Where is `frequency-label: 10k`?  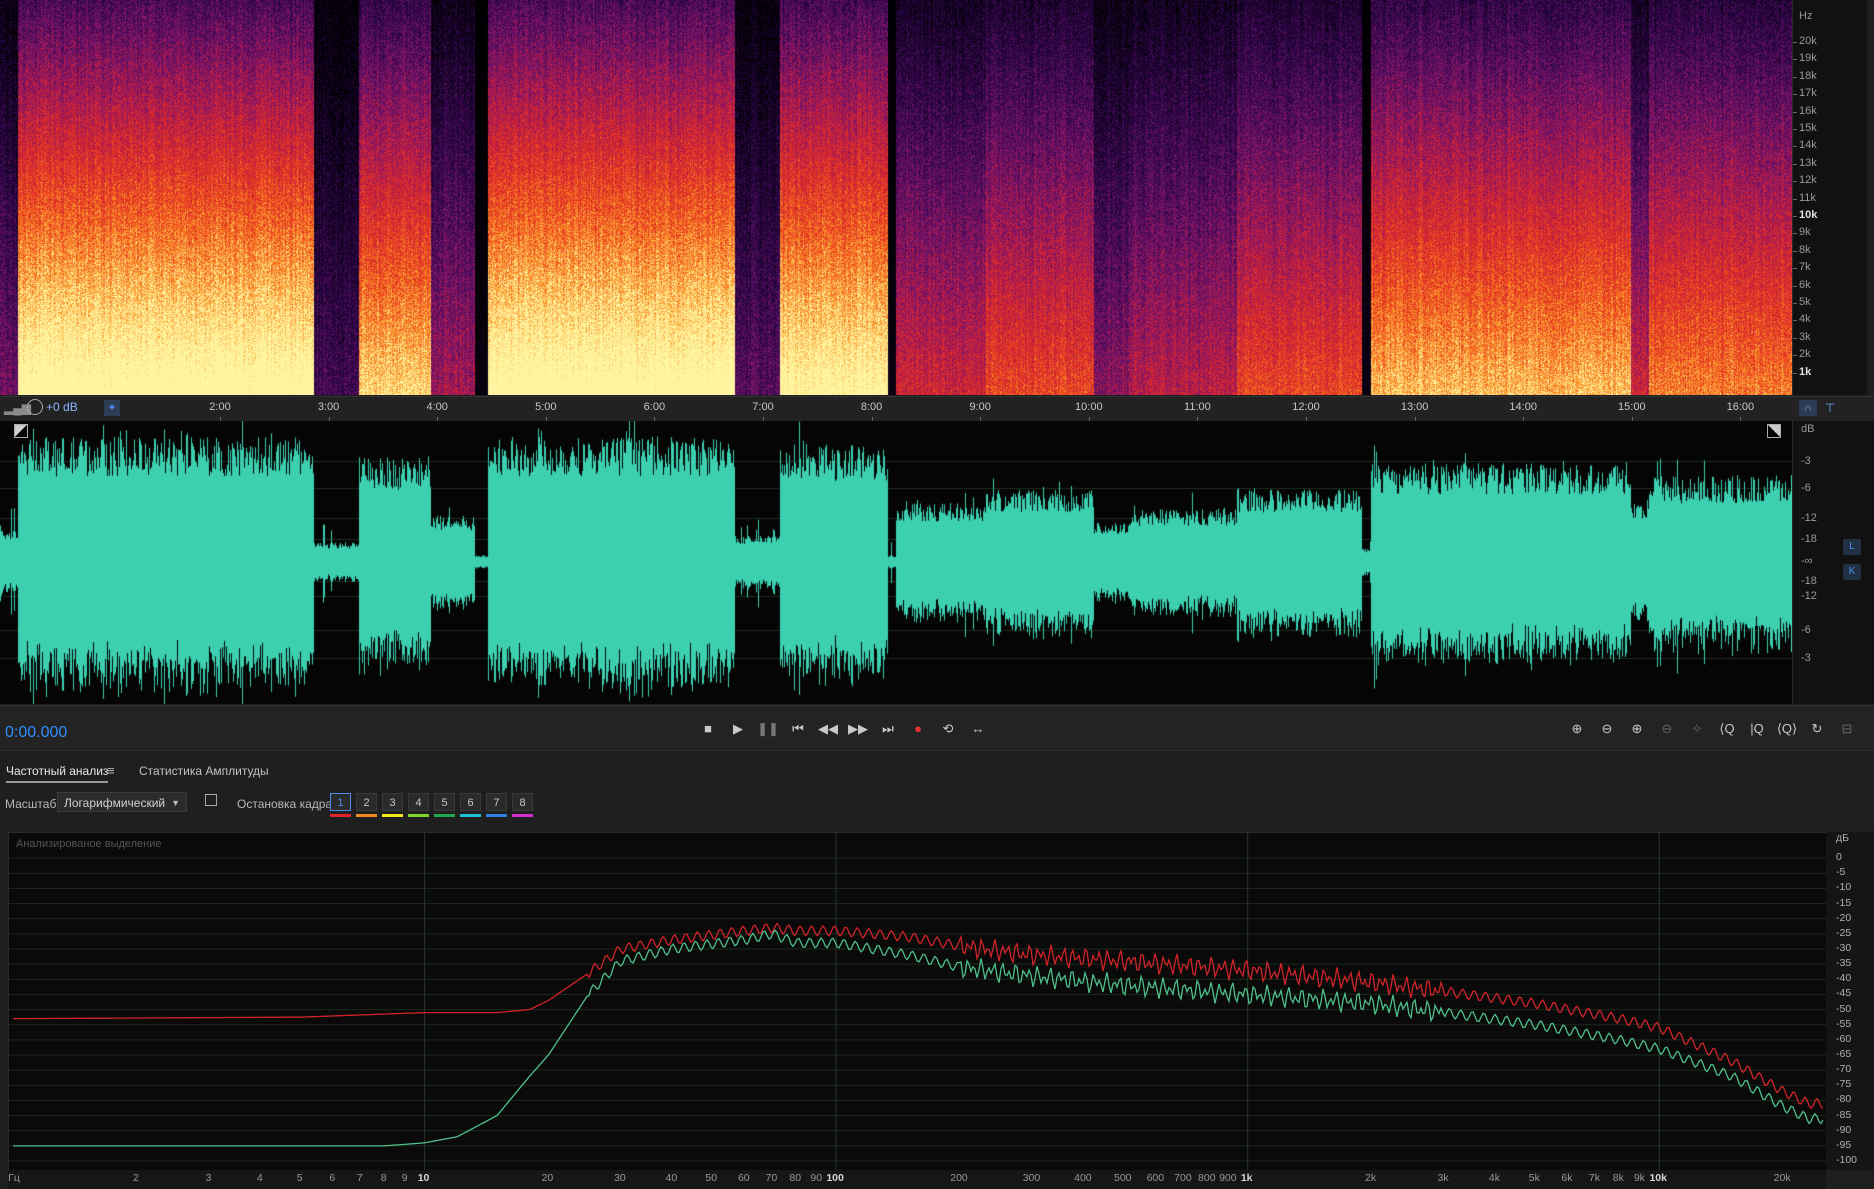 frequency-label: 10k is located at coordinates (1808, 215).